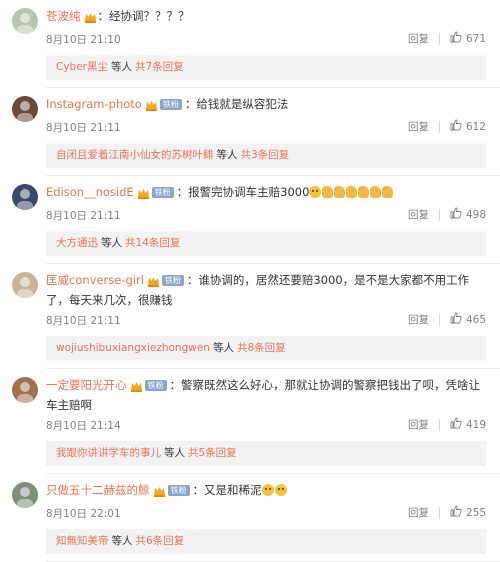 This screenshot has height=562, width=500. Describe the element at coordinates (90, 192) in the screenshot. I see `comment-username: Edison__nosidE` at that location.